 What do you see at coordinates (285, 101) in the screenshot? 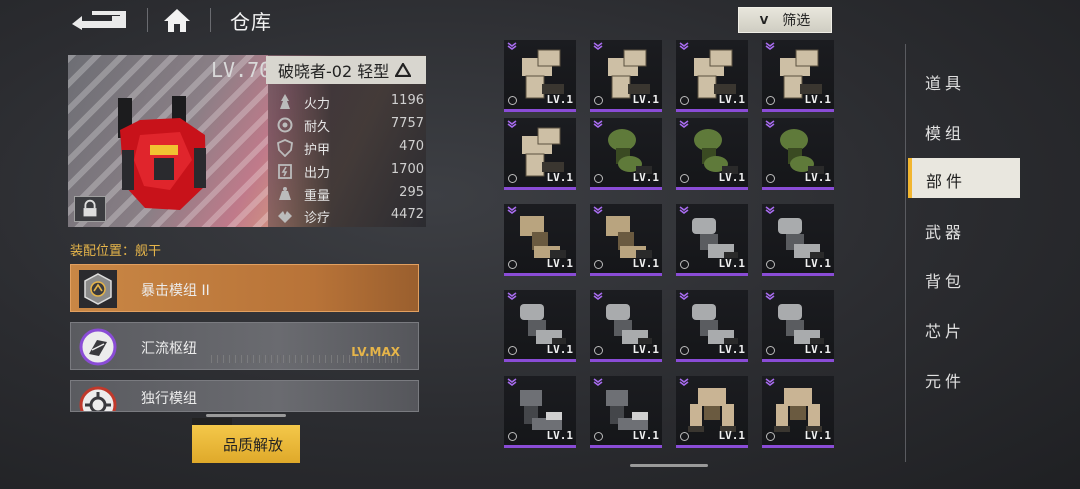
I see `firepower-icon` at bounding box center [285, 101].